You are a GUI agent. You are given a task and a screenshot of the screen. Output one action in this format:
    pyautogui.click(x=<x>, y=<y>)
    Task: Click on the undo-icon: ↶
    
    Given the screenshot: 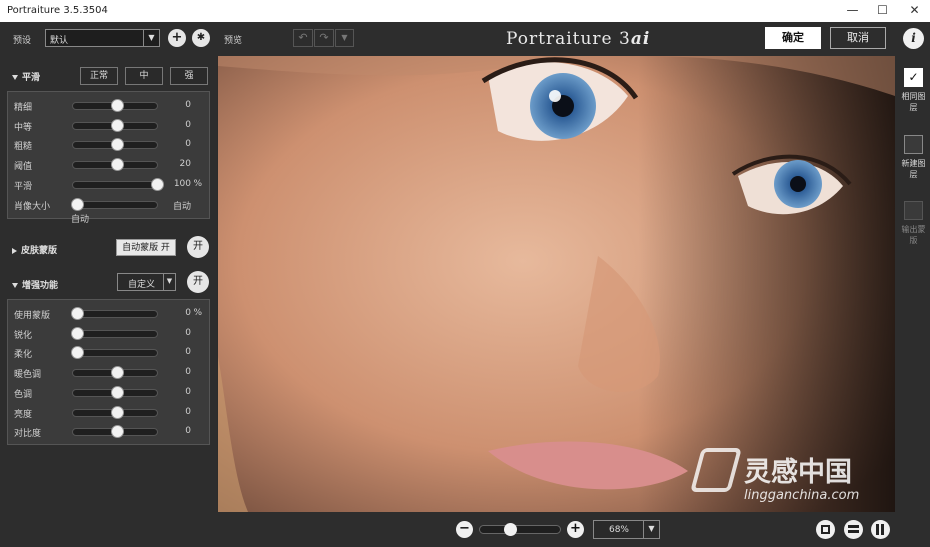 What is the action you would take?
    pyautogui.click(x=303, y=38)
    